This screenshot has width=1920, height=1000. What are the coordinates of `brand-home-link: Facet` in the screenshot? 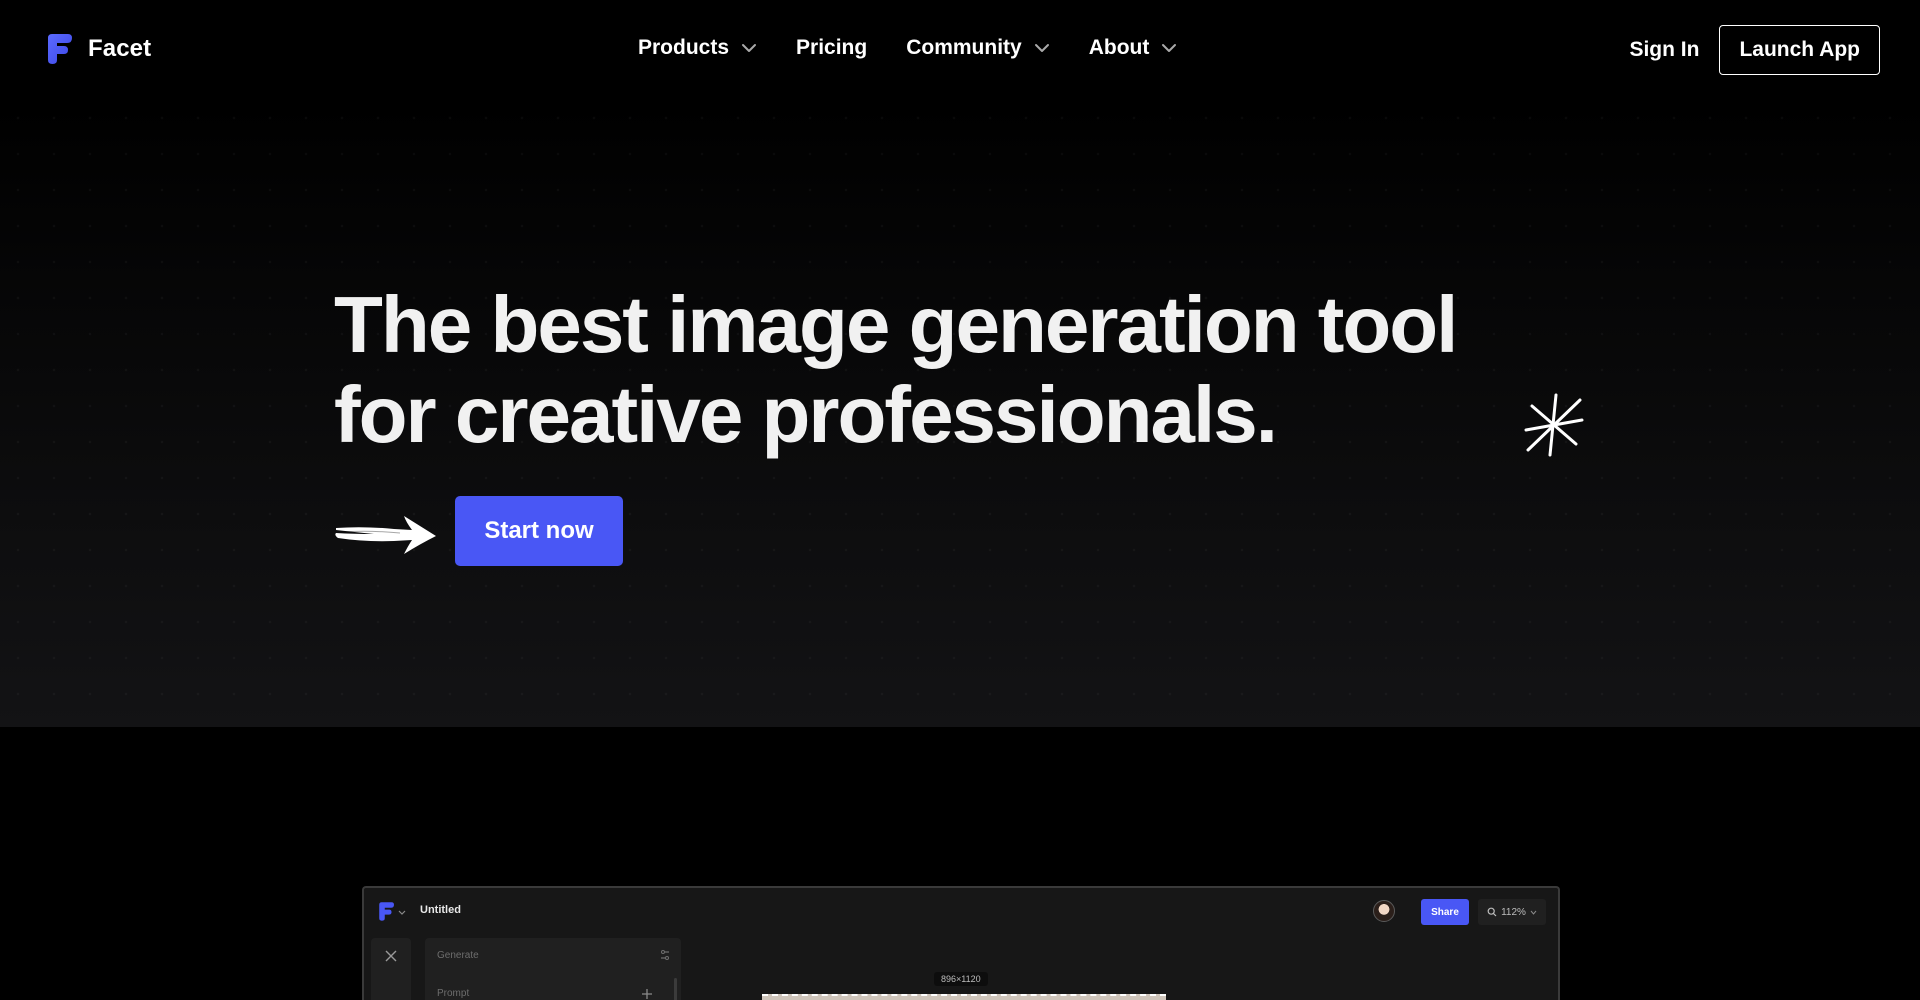 It's located at (98, 49).